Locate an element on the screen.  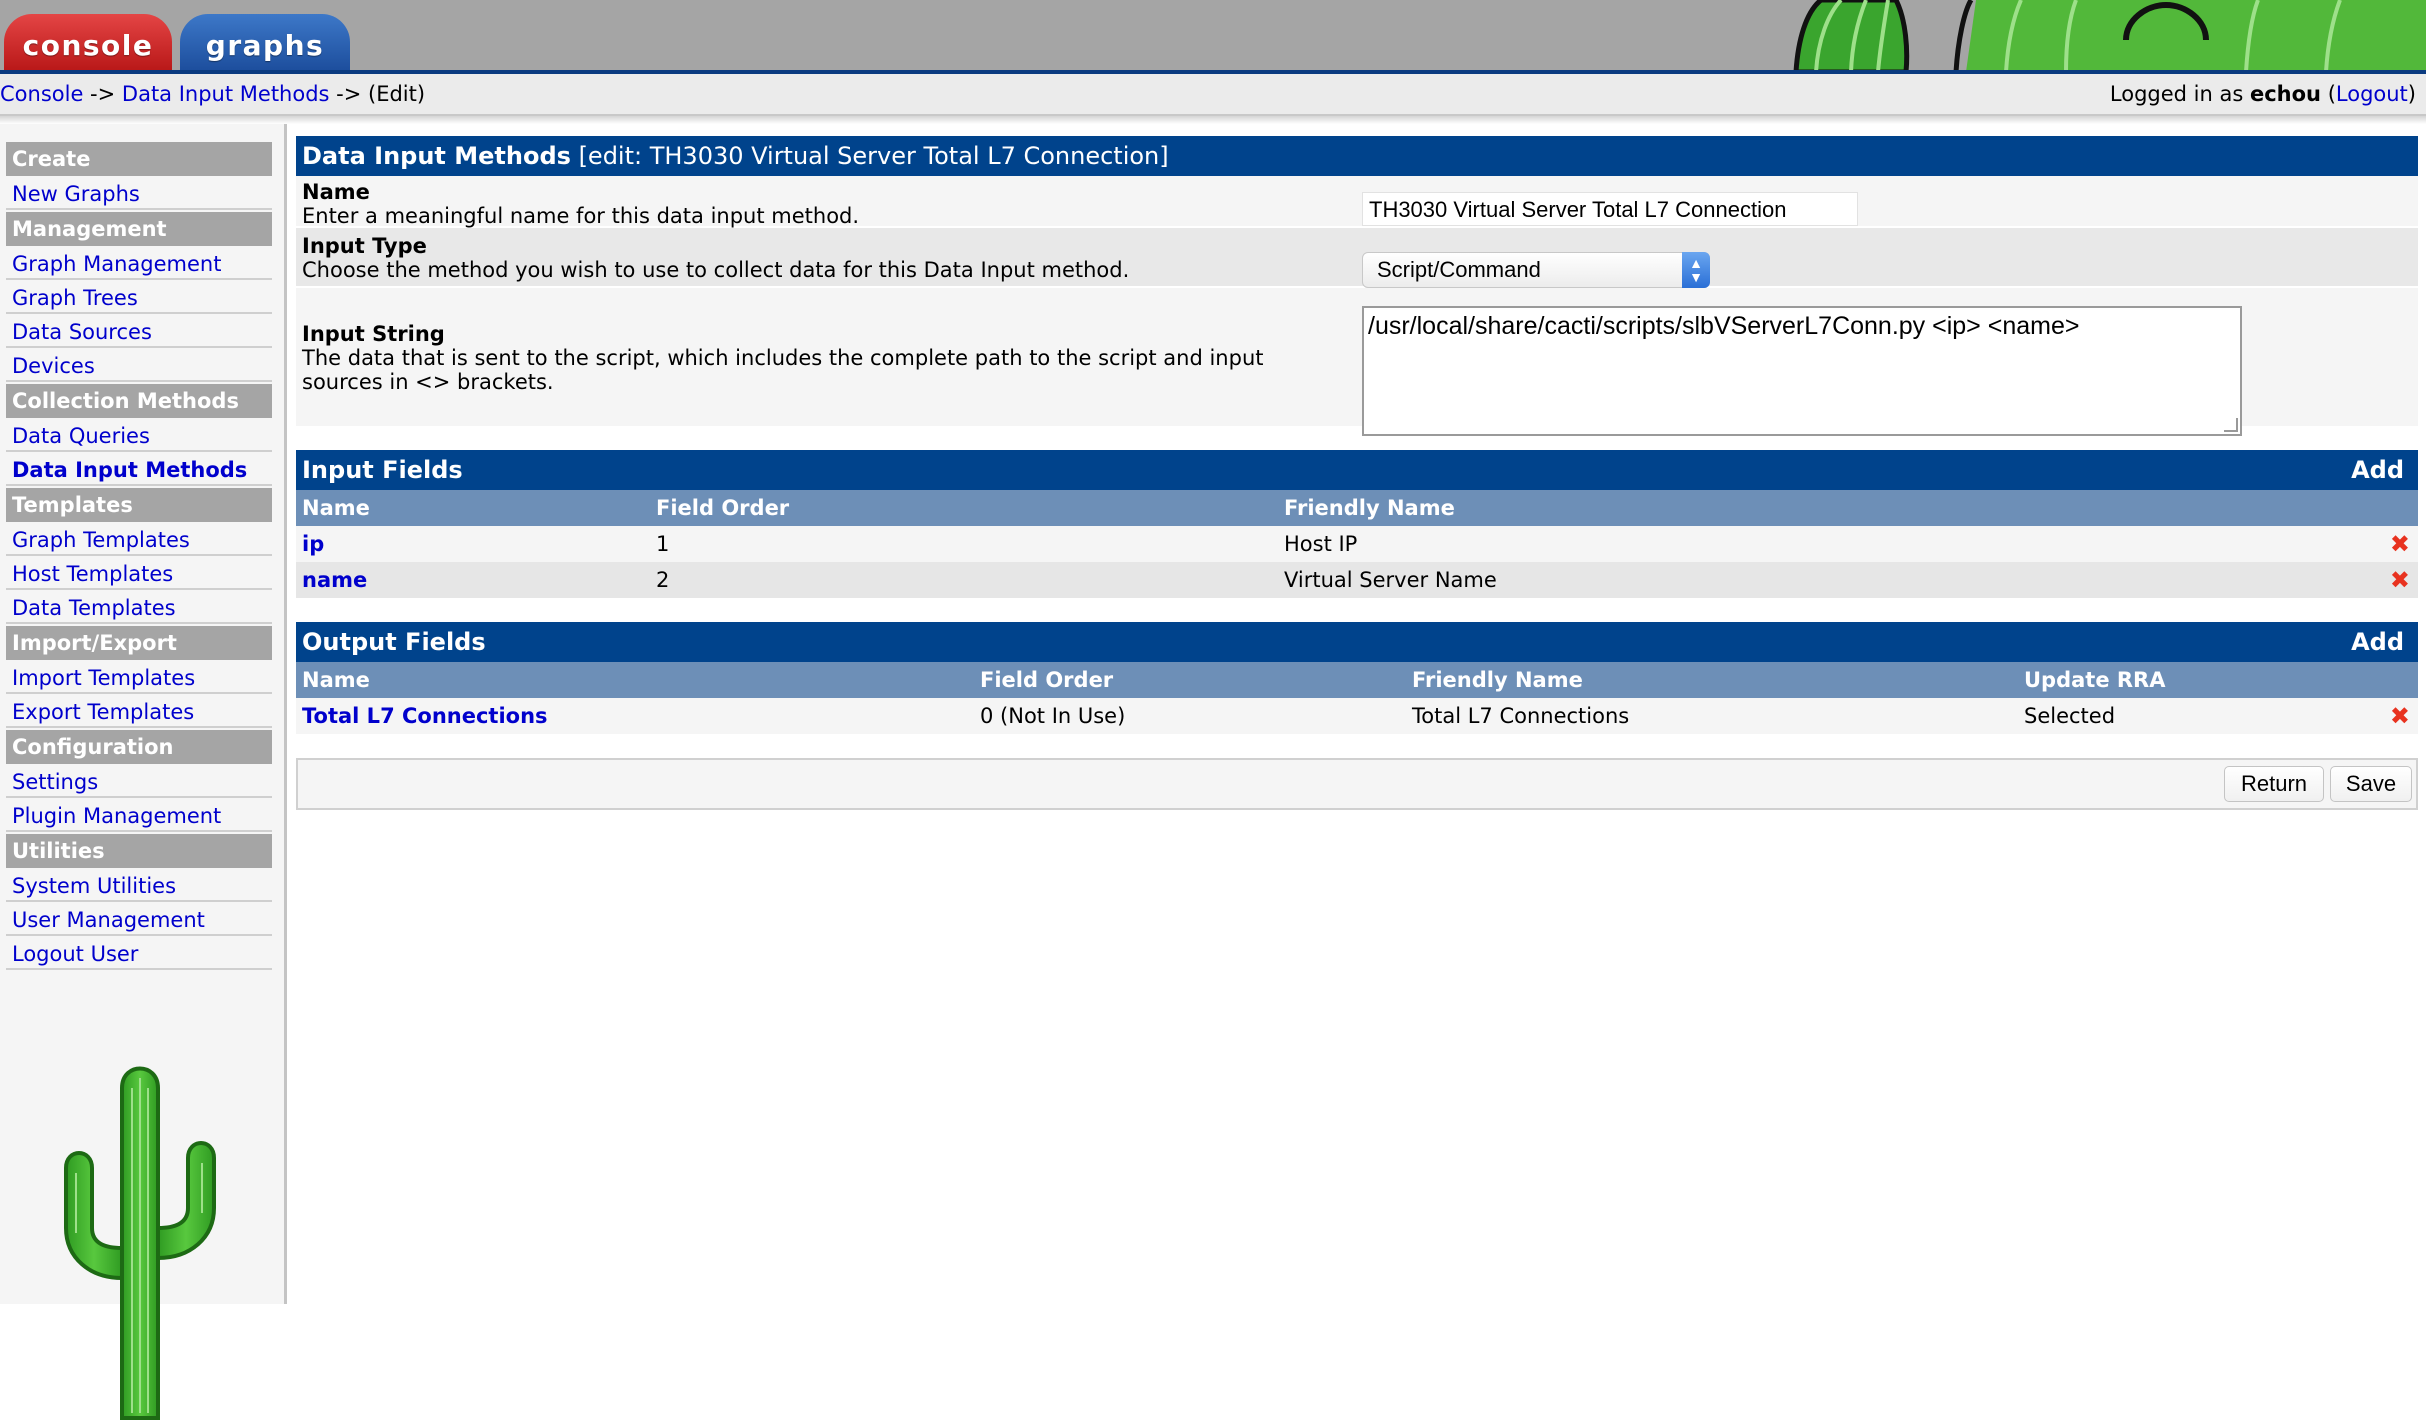
form-title: Data Input Methods is located at coordinates (436, 156).